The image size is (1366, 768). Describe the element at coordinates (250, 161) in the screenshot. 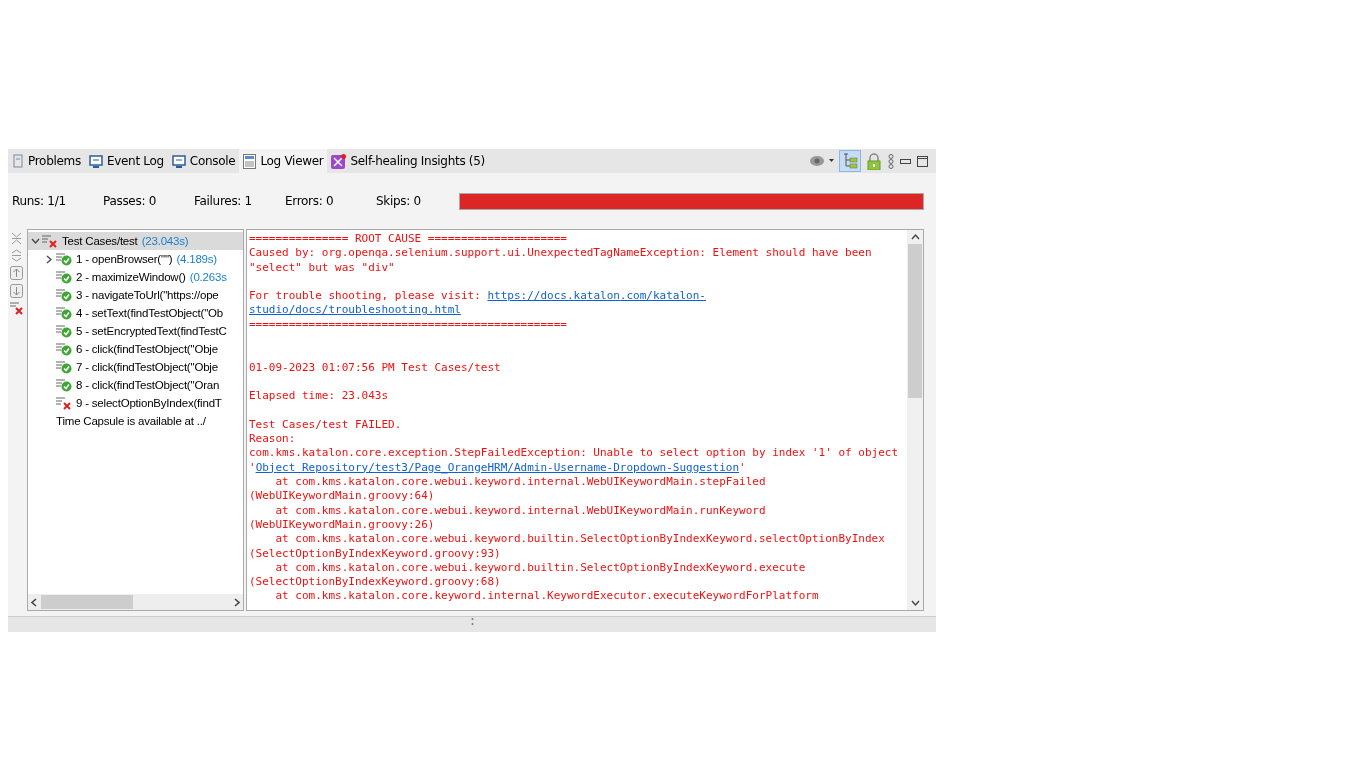

I see `log-icon` at that location.